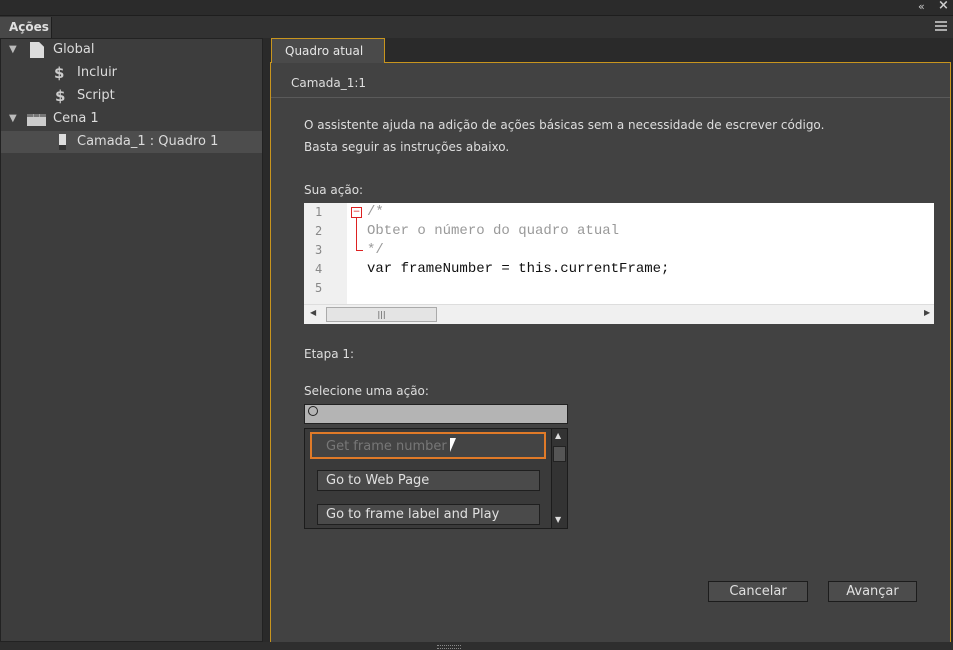 Image resolution: width=953 pixels, height=650 pixels. What do you see at coordinates (319, 231) in the screenshot?
I see `line-number: 2` at bounding box center [319, 231].